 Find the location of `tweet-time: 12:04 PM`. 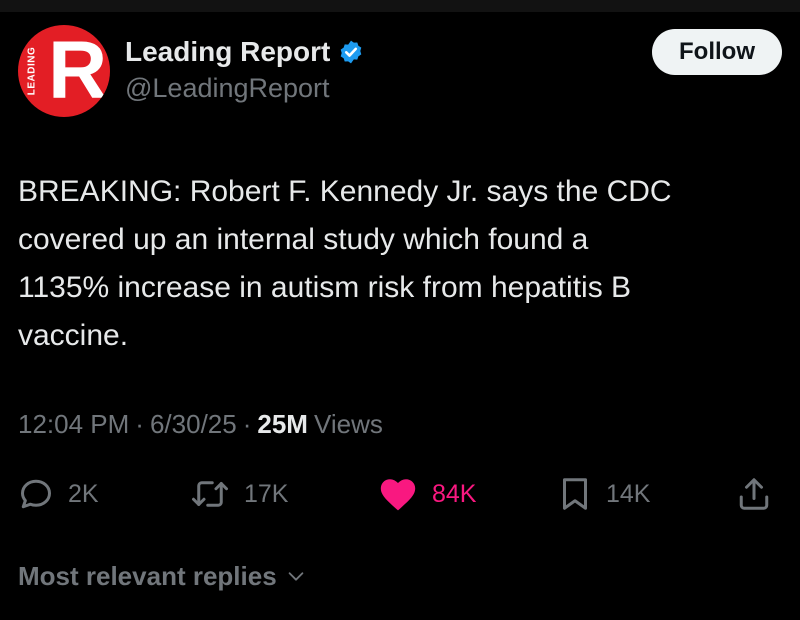

tweet-time: 12:04 PM is located at coordinates (73, 424).